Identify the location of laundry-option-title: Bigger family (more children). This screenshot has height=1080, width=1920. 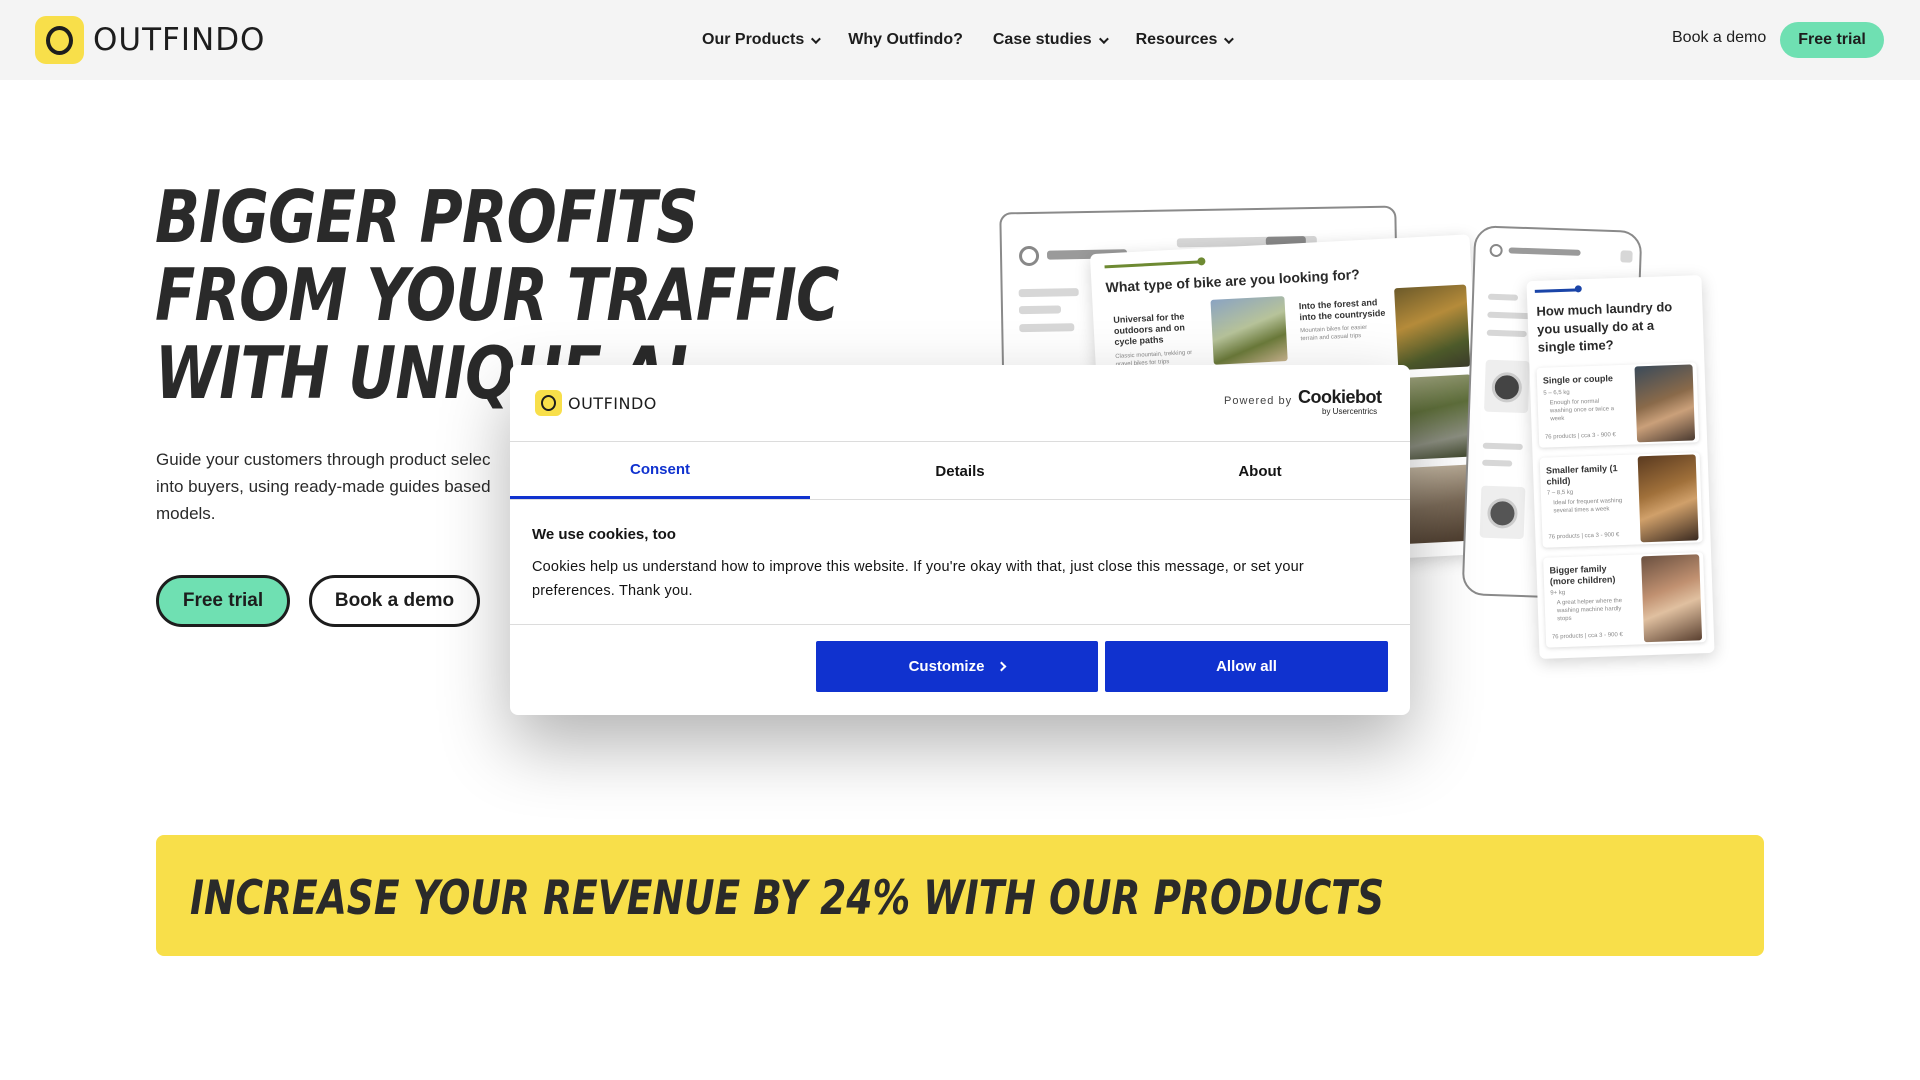
(1582, 575).